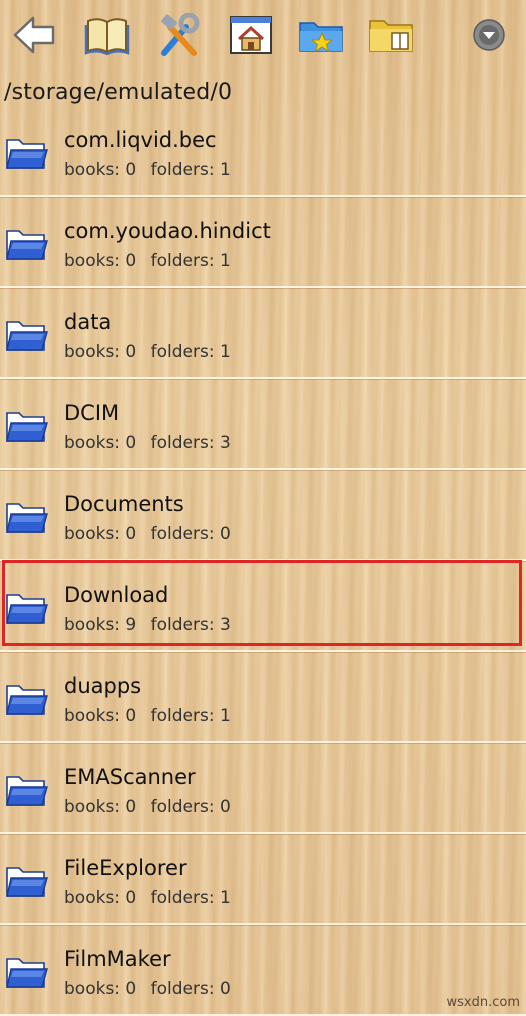 The image size is (526, 1016). I want to click on folder-row-download: Download books: 9 folders: 3, so click(263, 606).